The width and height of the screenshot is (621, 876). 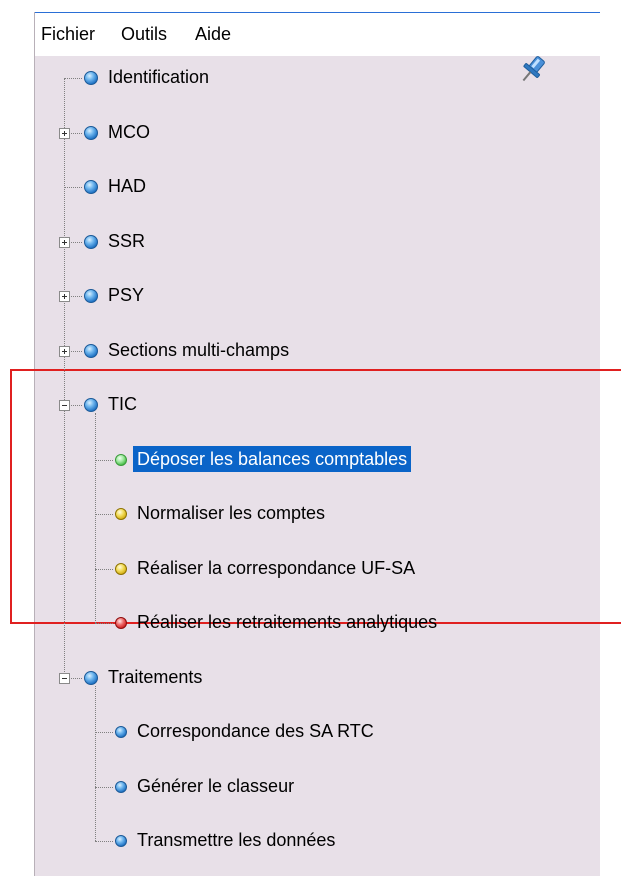 I want to click on tree-item-sections-multi-champs: Sections multi-champs, so click(x=198, y=350).